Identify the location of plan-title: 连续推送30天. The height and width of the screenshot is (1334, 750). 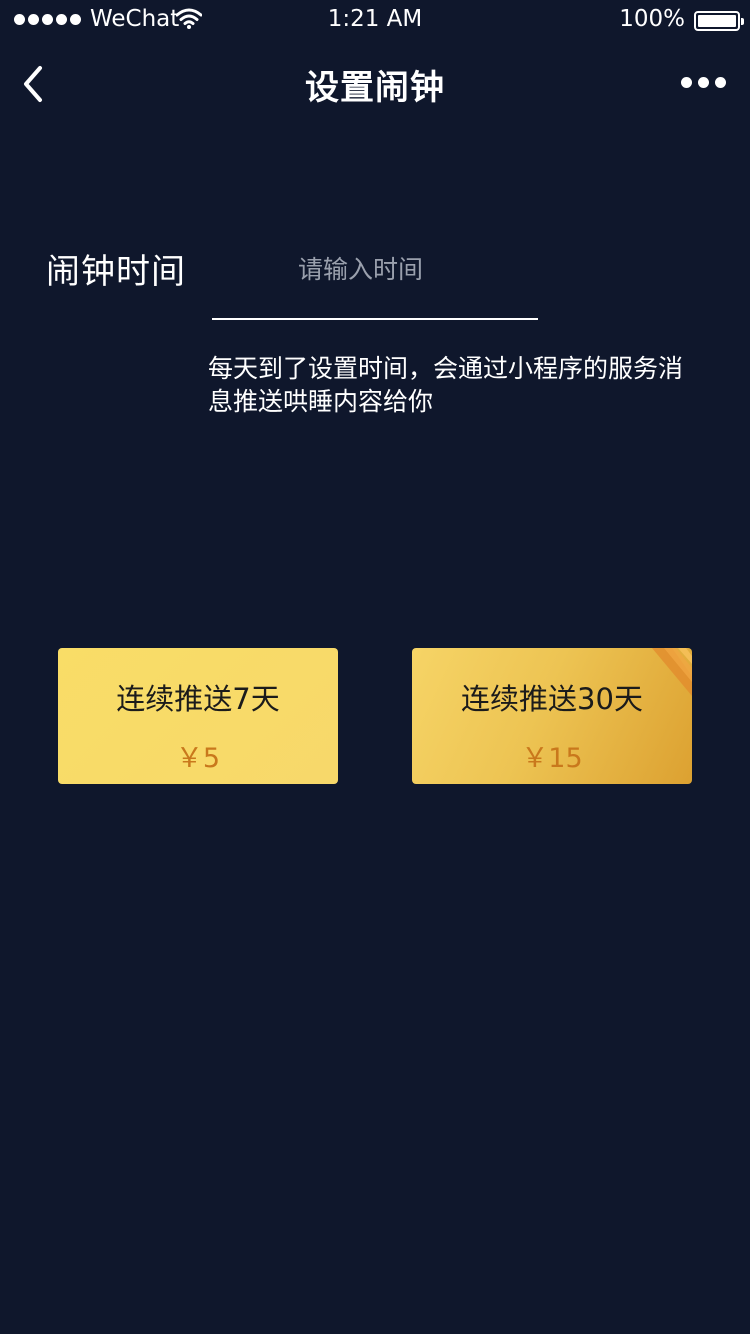
(552, 699).